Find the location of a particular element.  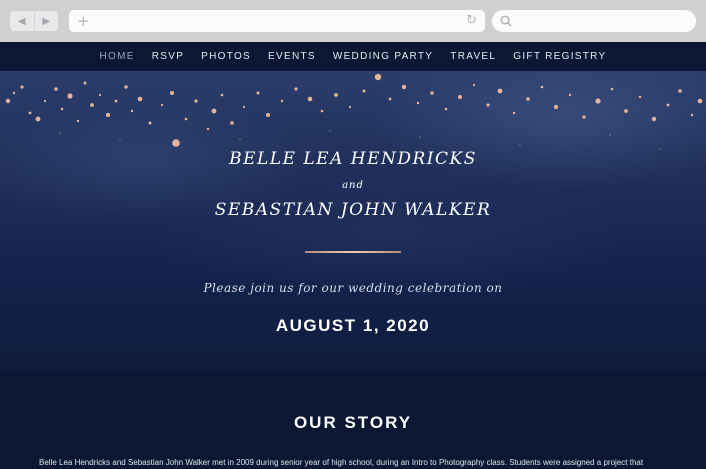

nav-item-wedding-party: WEDDING PARTY is located at coordinates (383, 56).